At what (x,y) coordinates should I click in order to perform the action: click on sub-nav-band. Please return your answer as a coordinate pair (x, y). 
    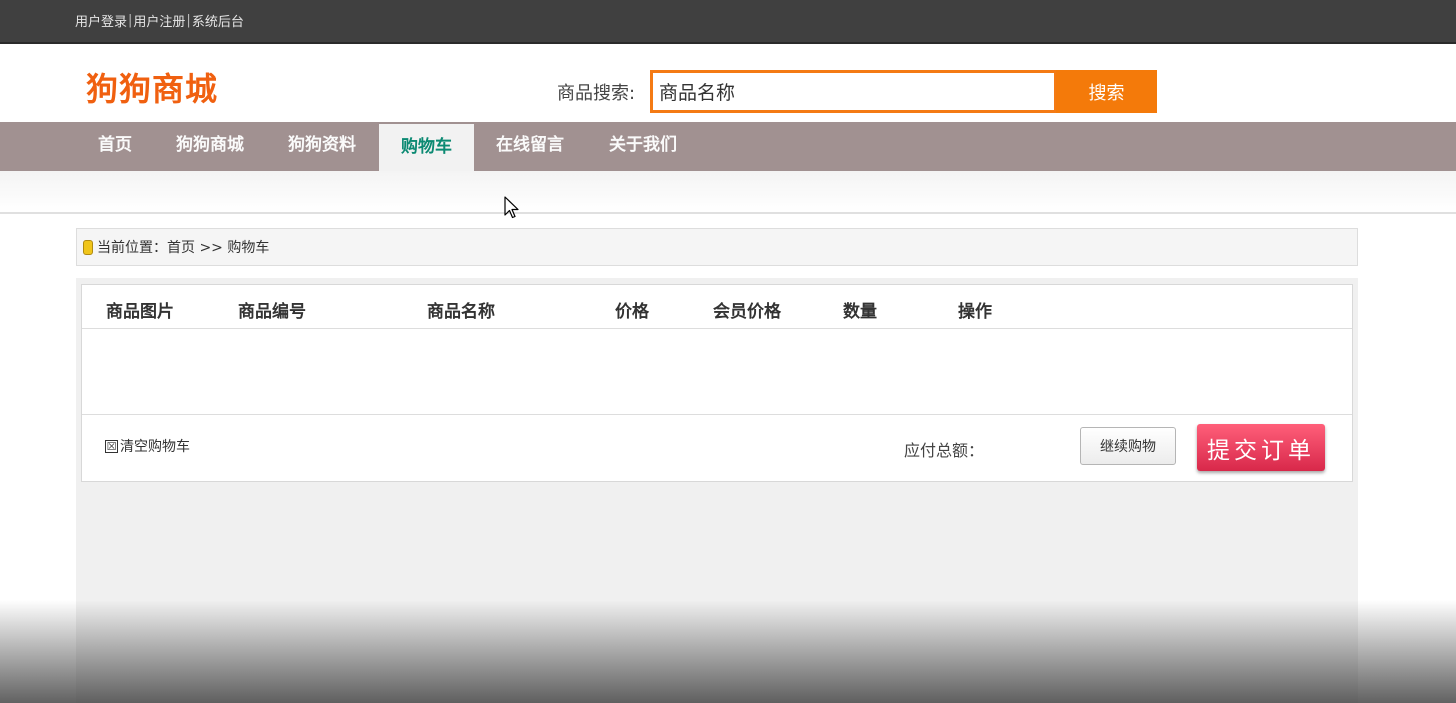
    Looking at the image, I should click on (728, 192).